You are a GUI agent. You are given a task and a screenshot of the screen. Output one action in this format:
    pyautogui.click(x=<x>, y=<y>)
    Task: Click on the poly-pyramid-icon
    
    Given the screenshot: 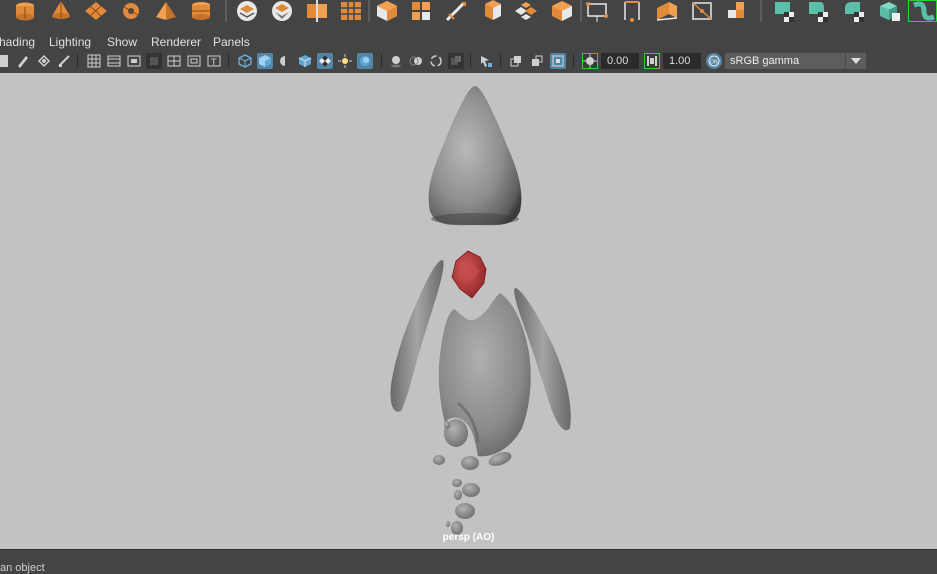 What is the action you would take?
    pyautogui.click(x=166, y=11)
    